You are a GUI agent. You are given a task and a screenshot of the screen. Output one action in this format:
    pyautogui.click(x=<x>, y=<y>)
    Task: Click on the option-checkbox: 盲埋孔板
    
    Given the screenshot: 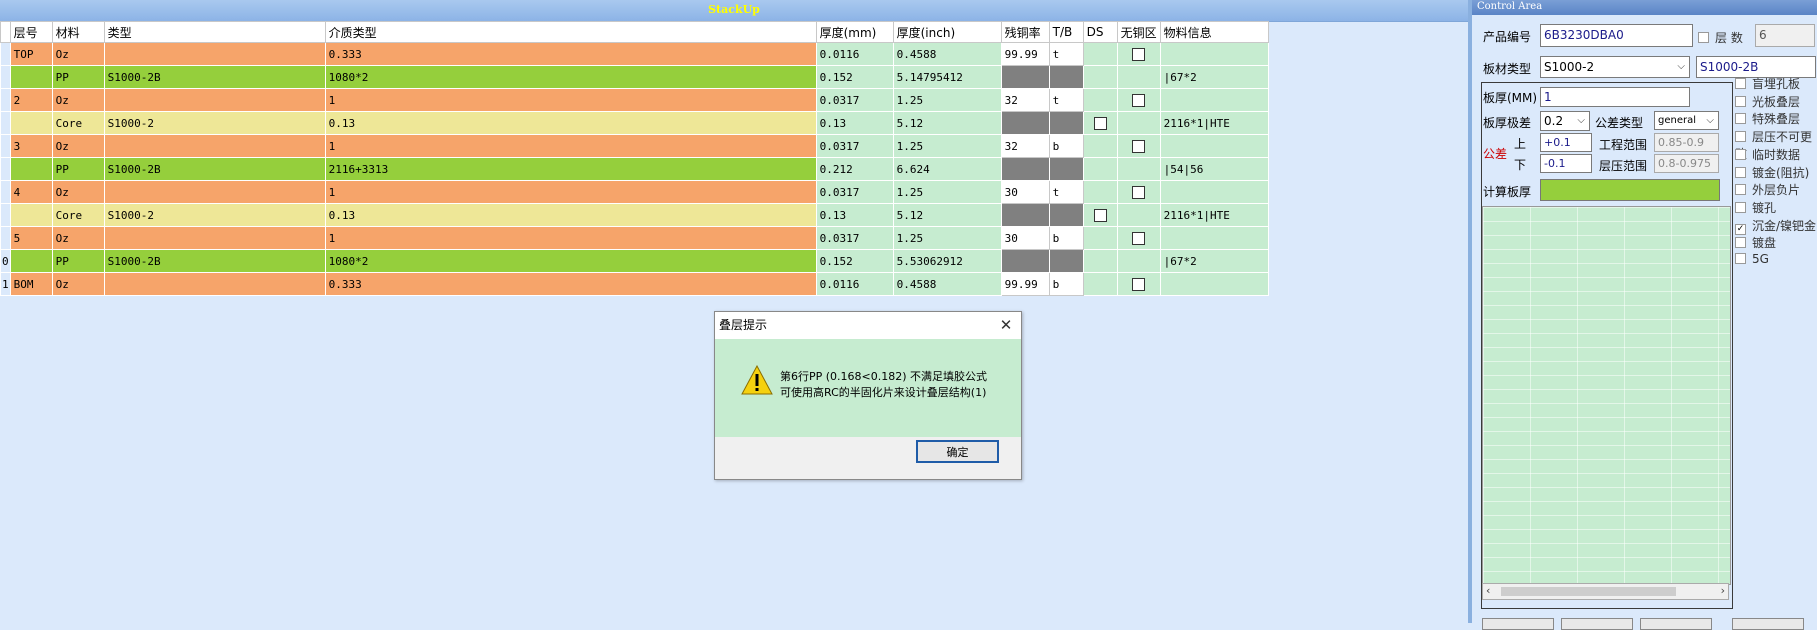 What is the action you would take?
    pyautogui.click(x=1767, y=83)
    